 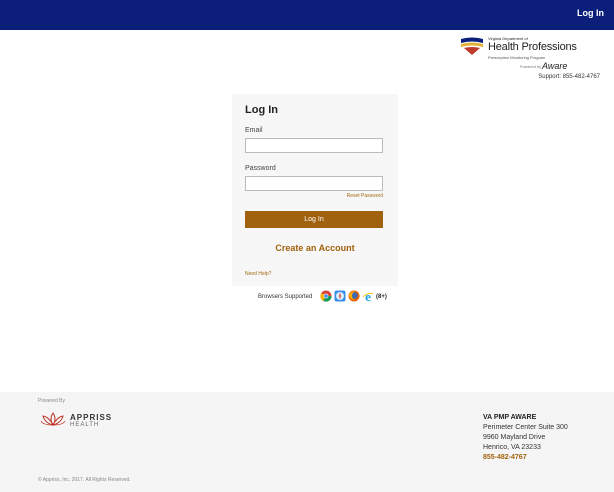 What do you see at coordinates (51, 401) in the screenshot?
I see `footer-powered-by: Powered By` at bounding box center [51, 401].